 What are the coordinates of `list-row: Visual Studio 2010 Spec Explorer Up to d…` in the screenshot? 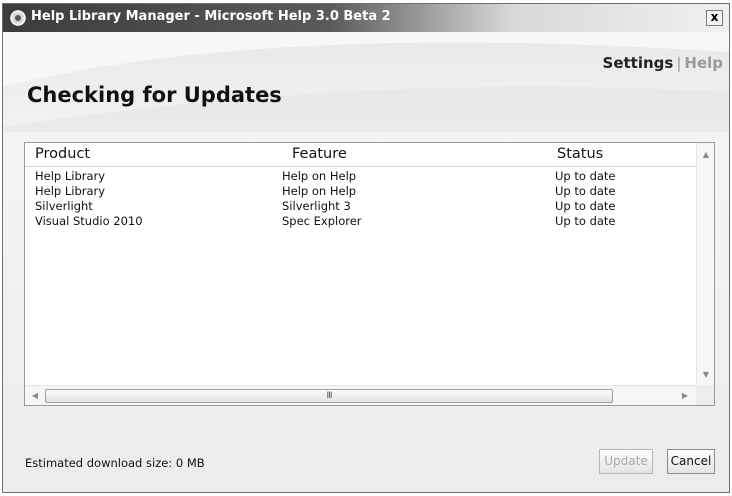 It's located at (361, 221).